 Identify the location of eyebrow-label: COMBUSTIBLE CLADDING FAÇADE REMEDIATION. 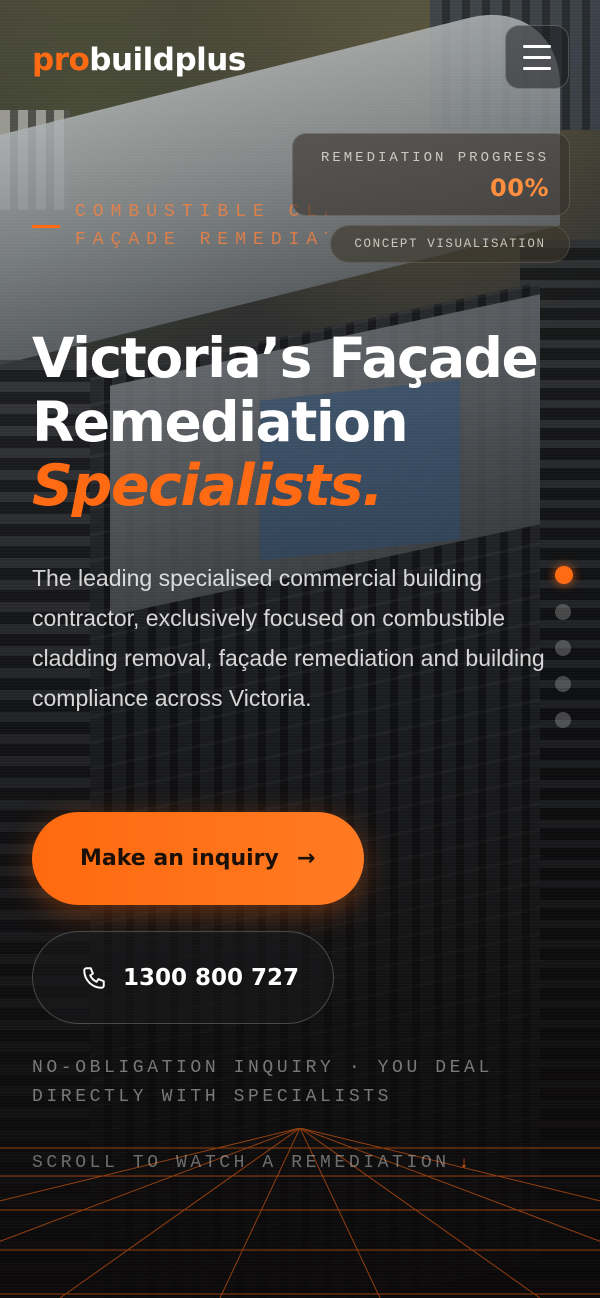
(201, 226).